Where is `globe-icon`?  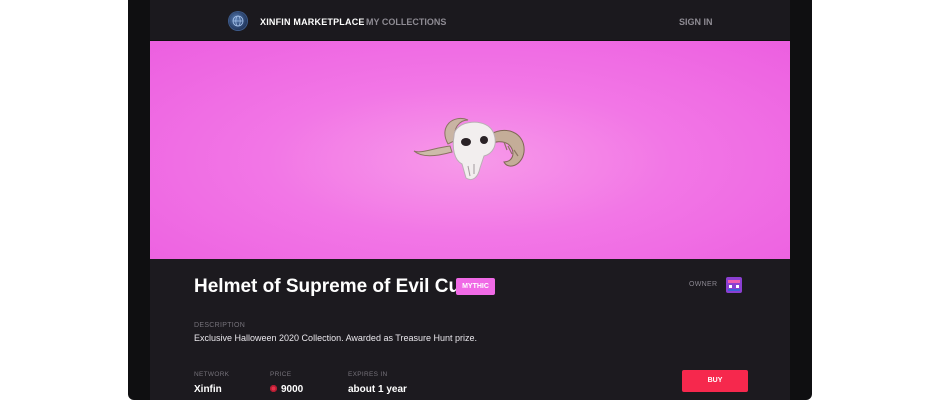
globe-icon is located at coordinates (238, 21).